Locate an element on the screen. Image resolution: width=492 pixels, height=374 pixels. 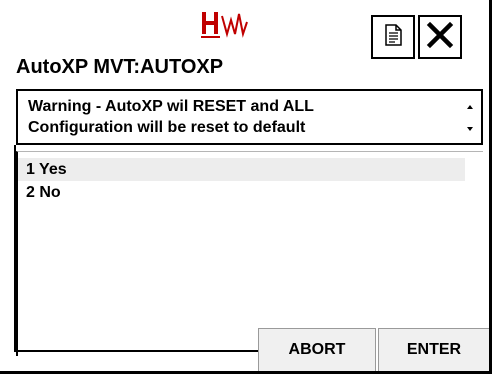
enter-button: ENTER is located at coordinates (434, 350).